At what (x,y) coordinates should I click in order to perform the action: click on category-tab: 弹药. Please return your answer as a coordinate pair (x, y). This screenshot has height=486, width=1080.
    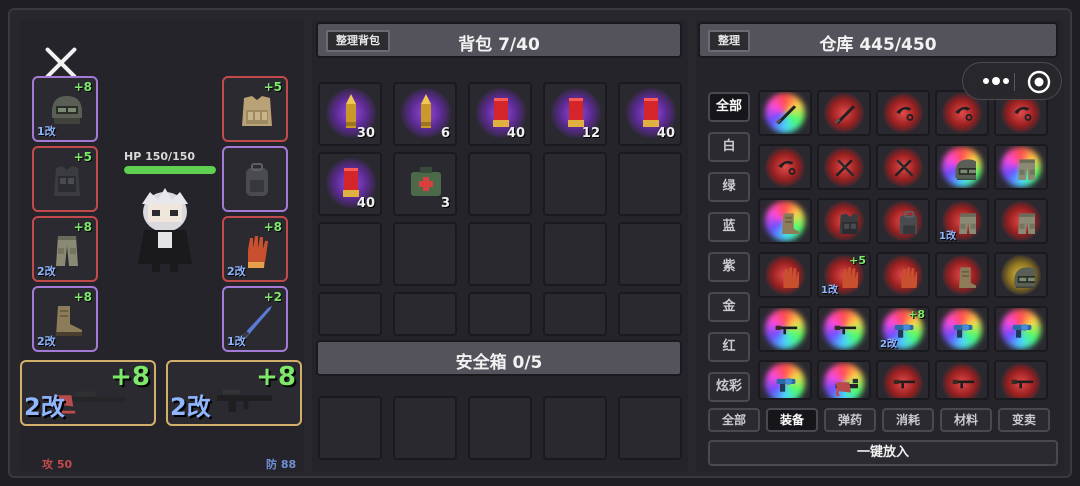
    Looking at the image, I should click on (850, 420).